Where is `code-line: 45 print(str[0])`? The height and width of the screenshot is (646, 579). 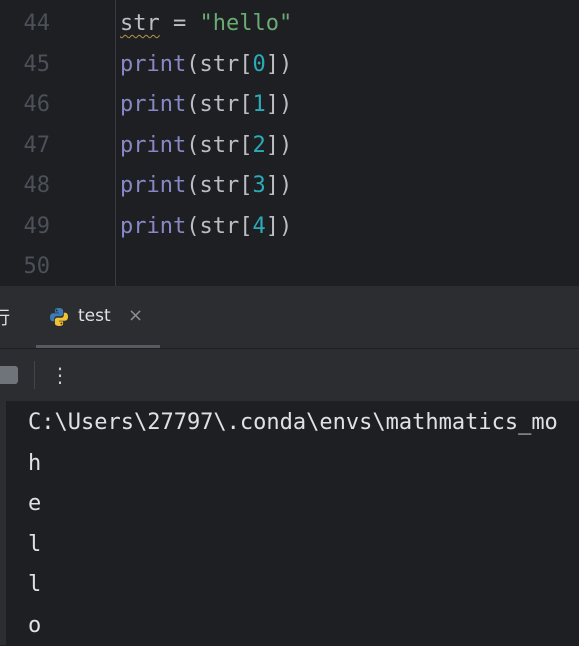 code-line: 45 print(str[0]) is located at coordinates (289, 65).